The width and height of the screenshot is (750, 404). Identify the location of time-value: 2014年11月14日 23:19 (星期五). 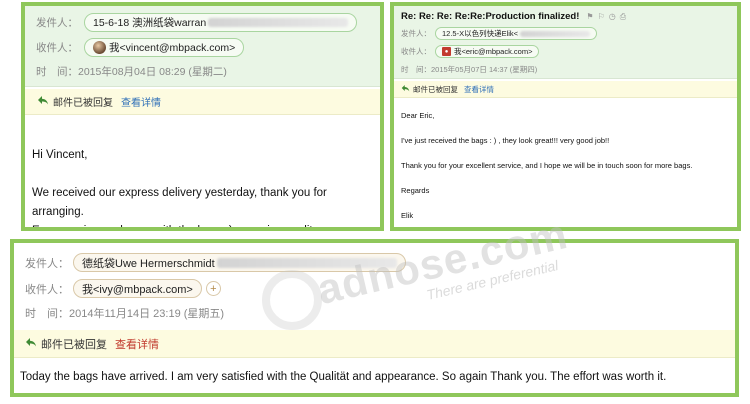
(147, 314).